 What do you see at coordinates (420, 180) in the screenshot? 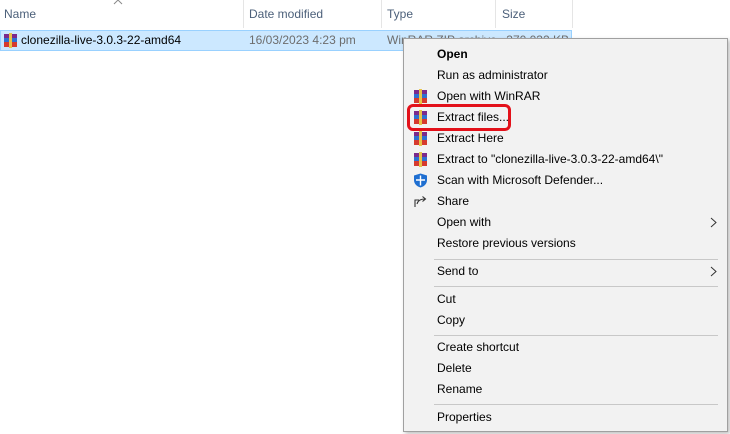
I see `defender-shield-icon` at bounding box center [420, 180].